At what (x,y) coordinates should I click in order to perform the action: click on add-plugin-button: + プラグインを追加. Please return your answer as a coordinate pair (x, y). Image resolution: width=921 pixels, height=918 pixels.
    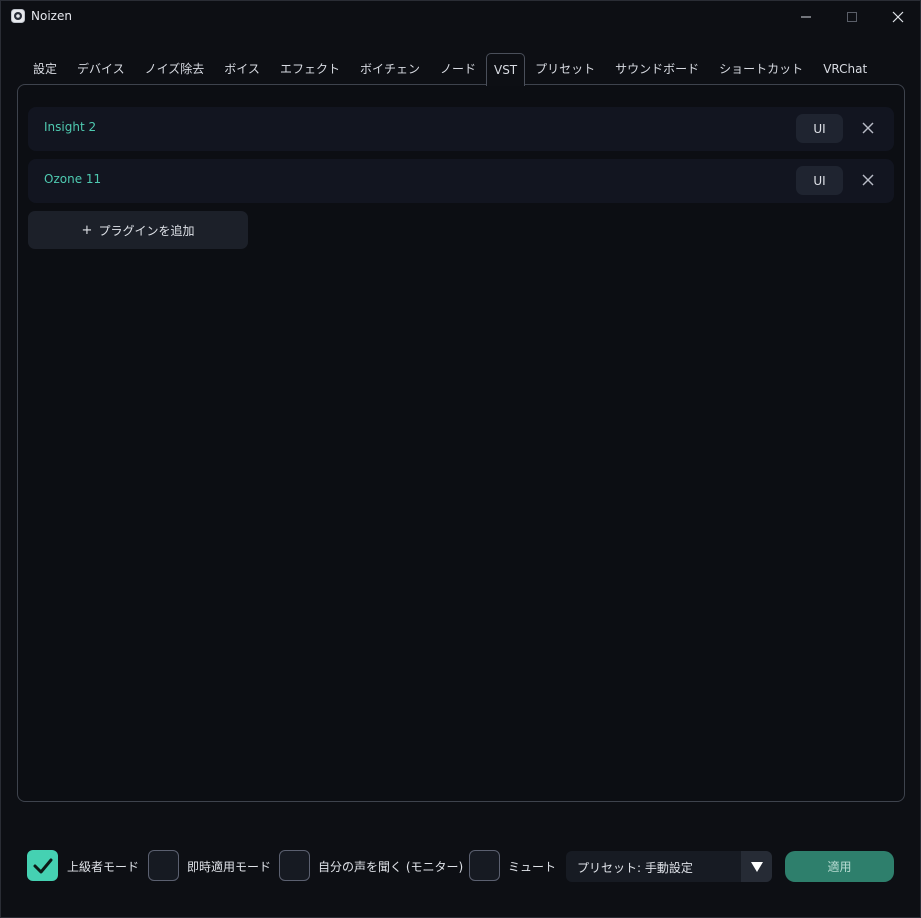
    Looking at the image, I should click on (138, 230).